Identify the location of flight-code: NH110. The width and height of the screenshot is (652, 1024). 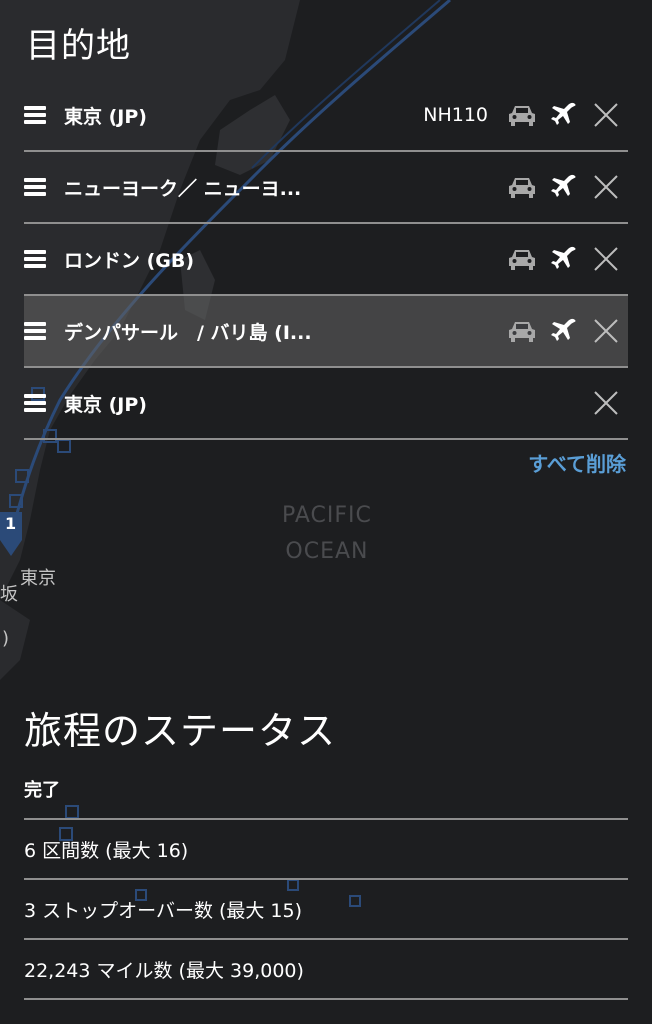
(455, 115).